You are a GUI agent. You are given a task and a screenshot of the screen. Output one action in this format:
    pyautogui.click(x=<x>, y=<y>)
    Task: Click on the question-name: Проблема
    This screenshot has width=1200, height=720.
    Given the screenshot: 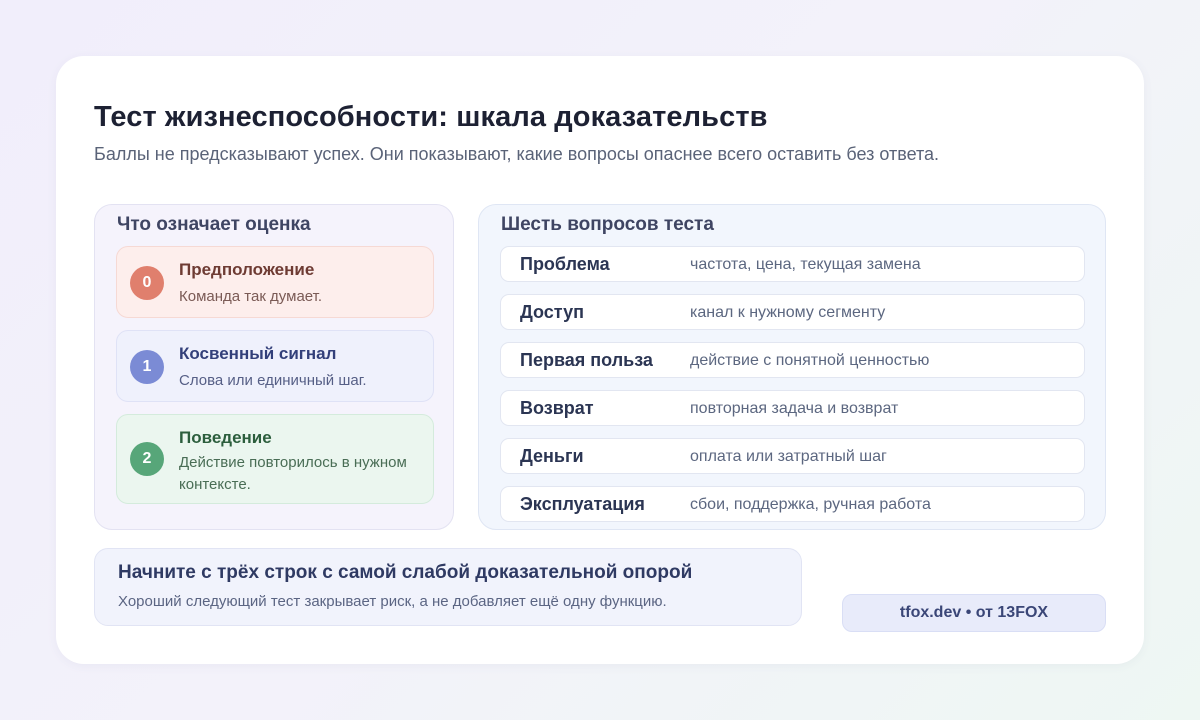 What is the action you would take?
    pyautogui.click(x=565, y=264)
    